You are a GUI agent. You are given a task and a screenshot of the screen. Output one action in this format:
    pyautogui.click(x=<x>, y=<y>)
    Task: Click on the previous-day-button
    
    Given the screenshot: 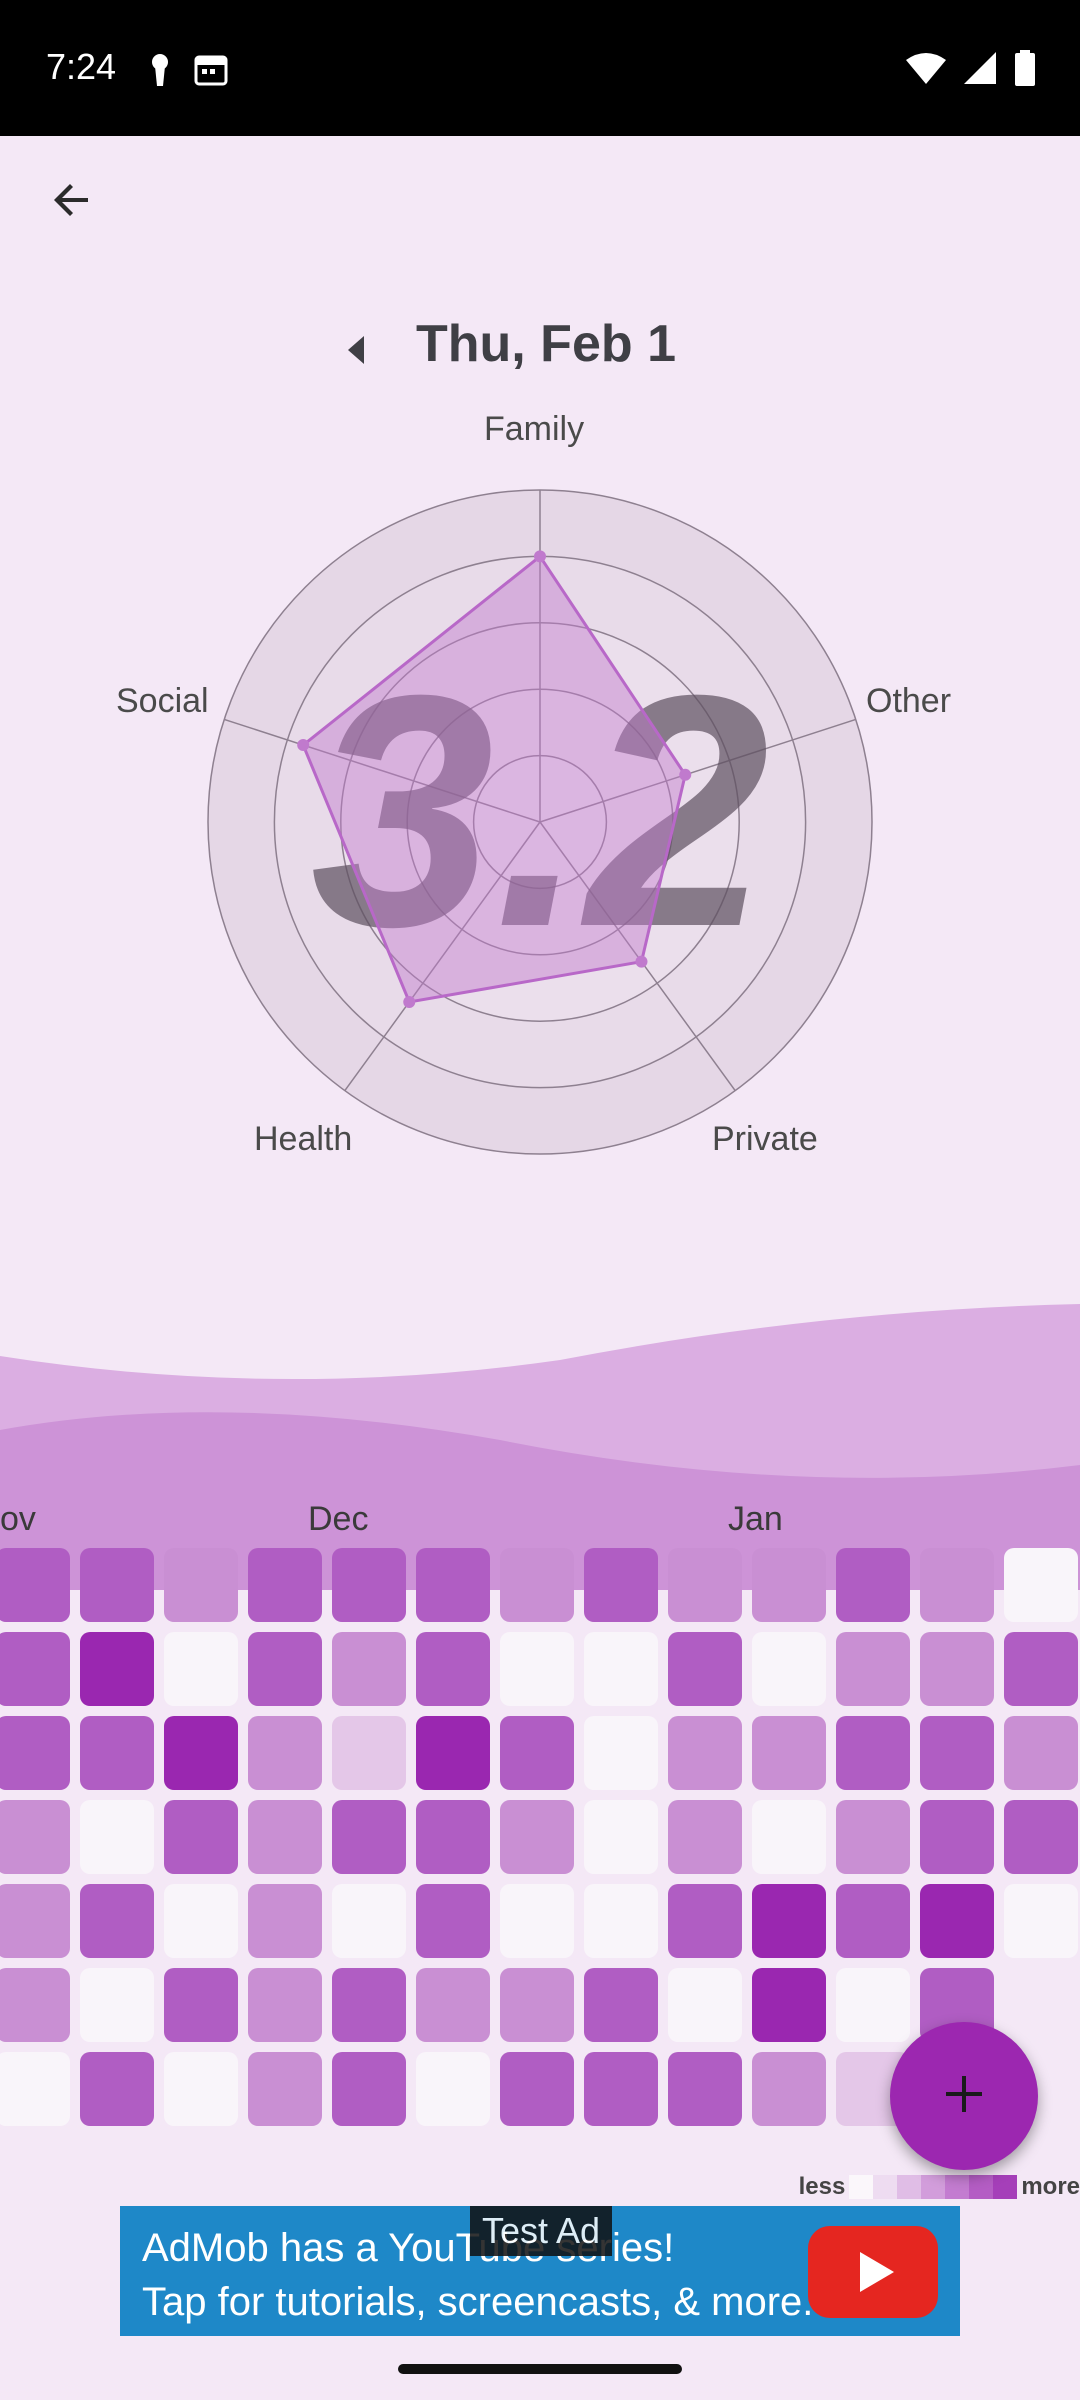 What is the action you would take?
    pyautogui.click(x=356, y=350)
    